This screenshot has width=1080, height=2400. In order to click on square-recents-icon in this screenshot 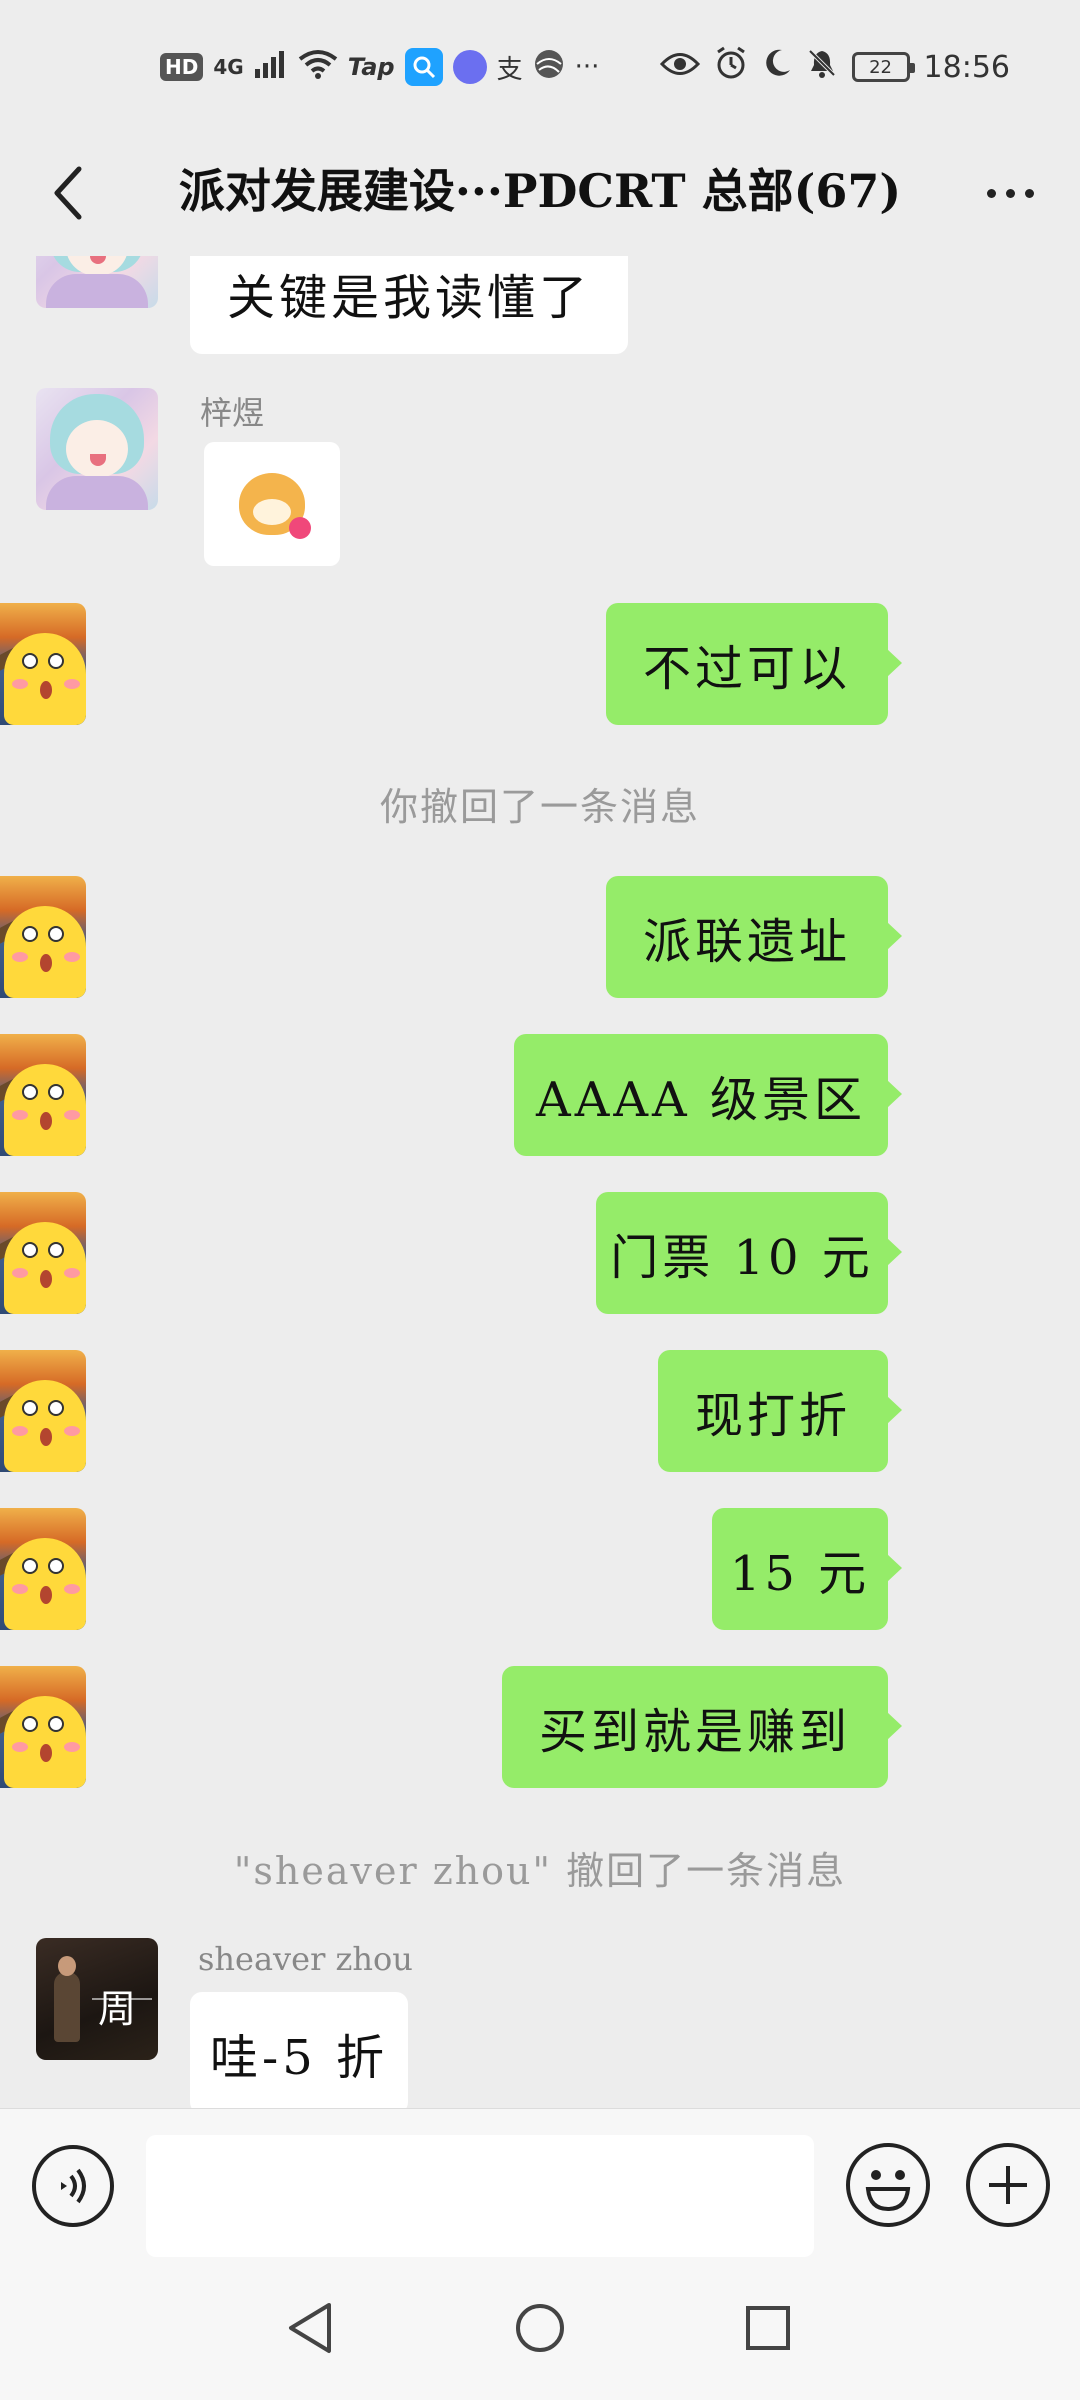, I will do `click(768, 2328)`.